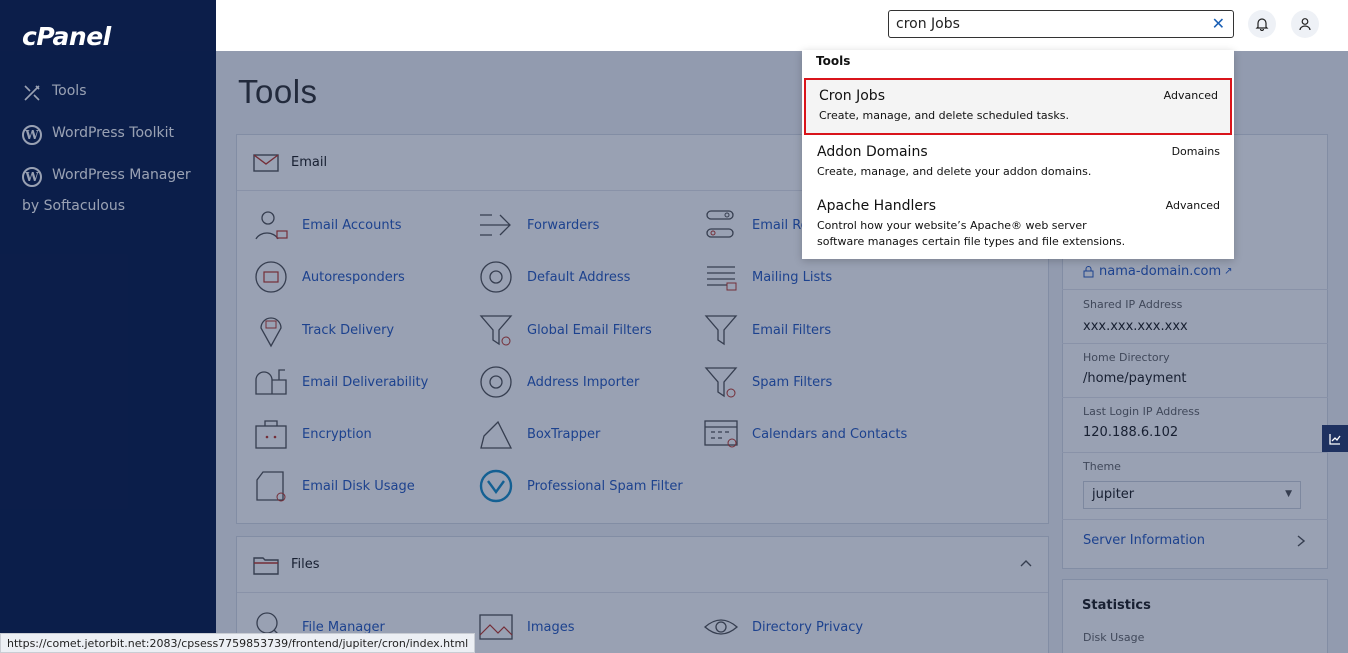  I want to click on image-icon, so click(496, 627).